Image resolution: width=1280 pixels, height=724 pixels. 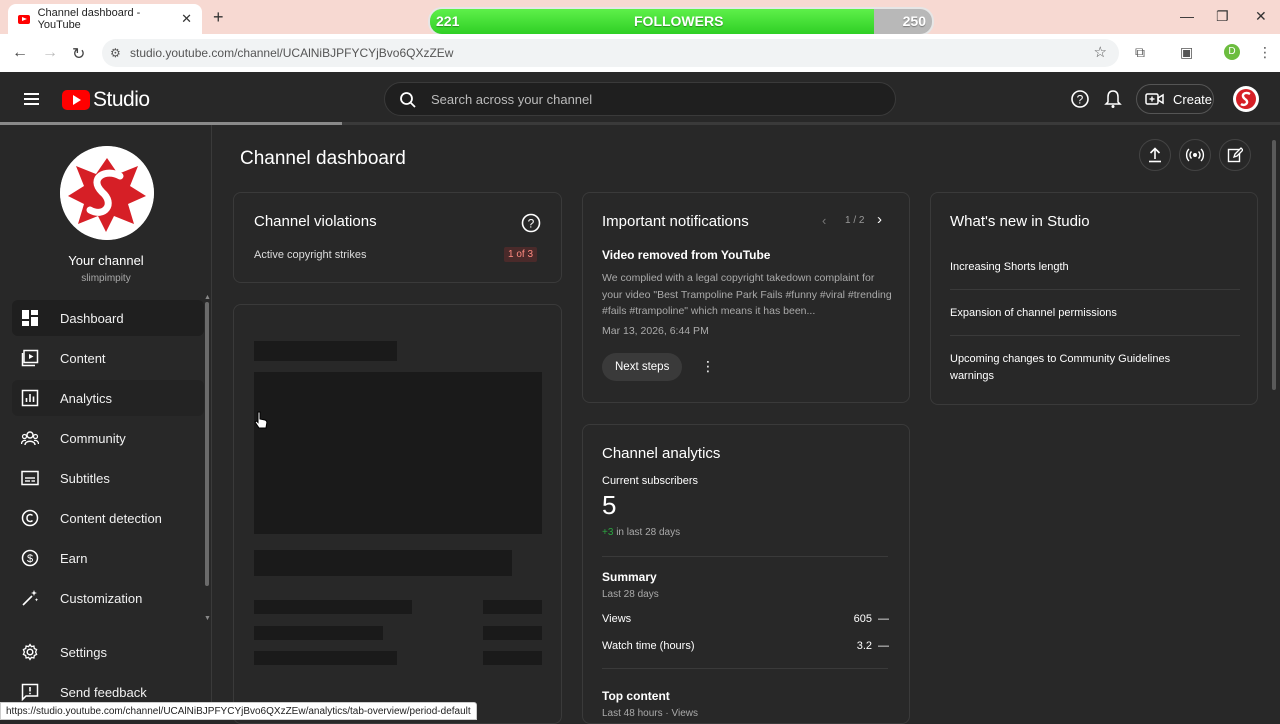 What do you see at coordinates (108, 652) in the screenshot?
I see `sidebar-item-settings: Settings` at bounding box center [108, 652].